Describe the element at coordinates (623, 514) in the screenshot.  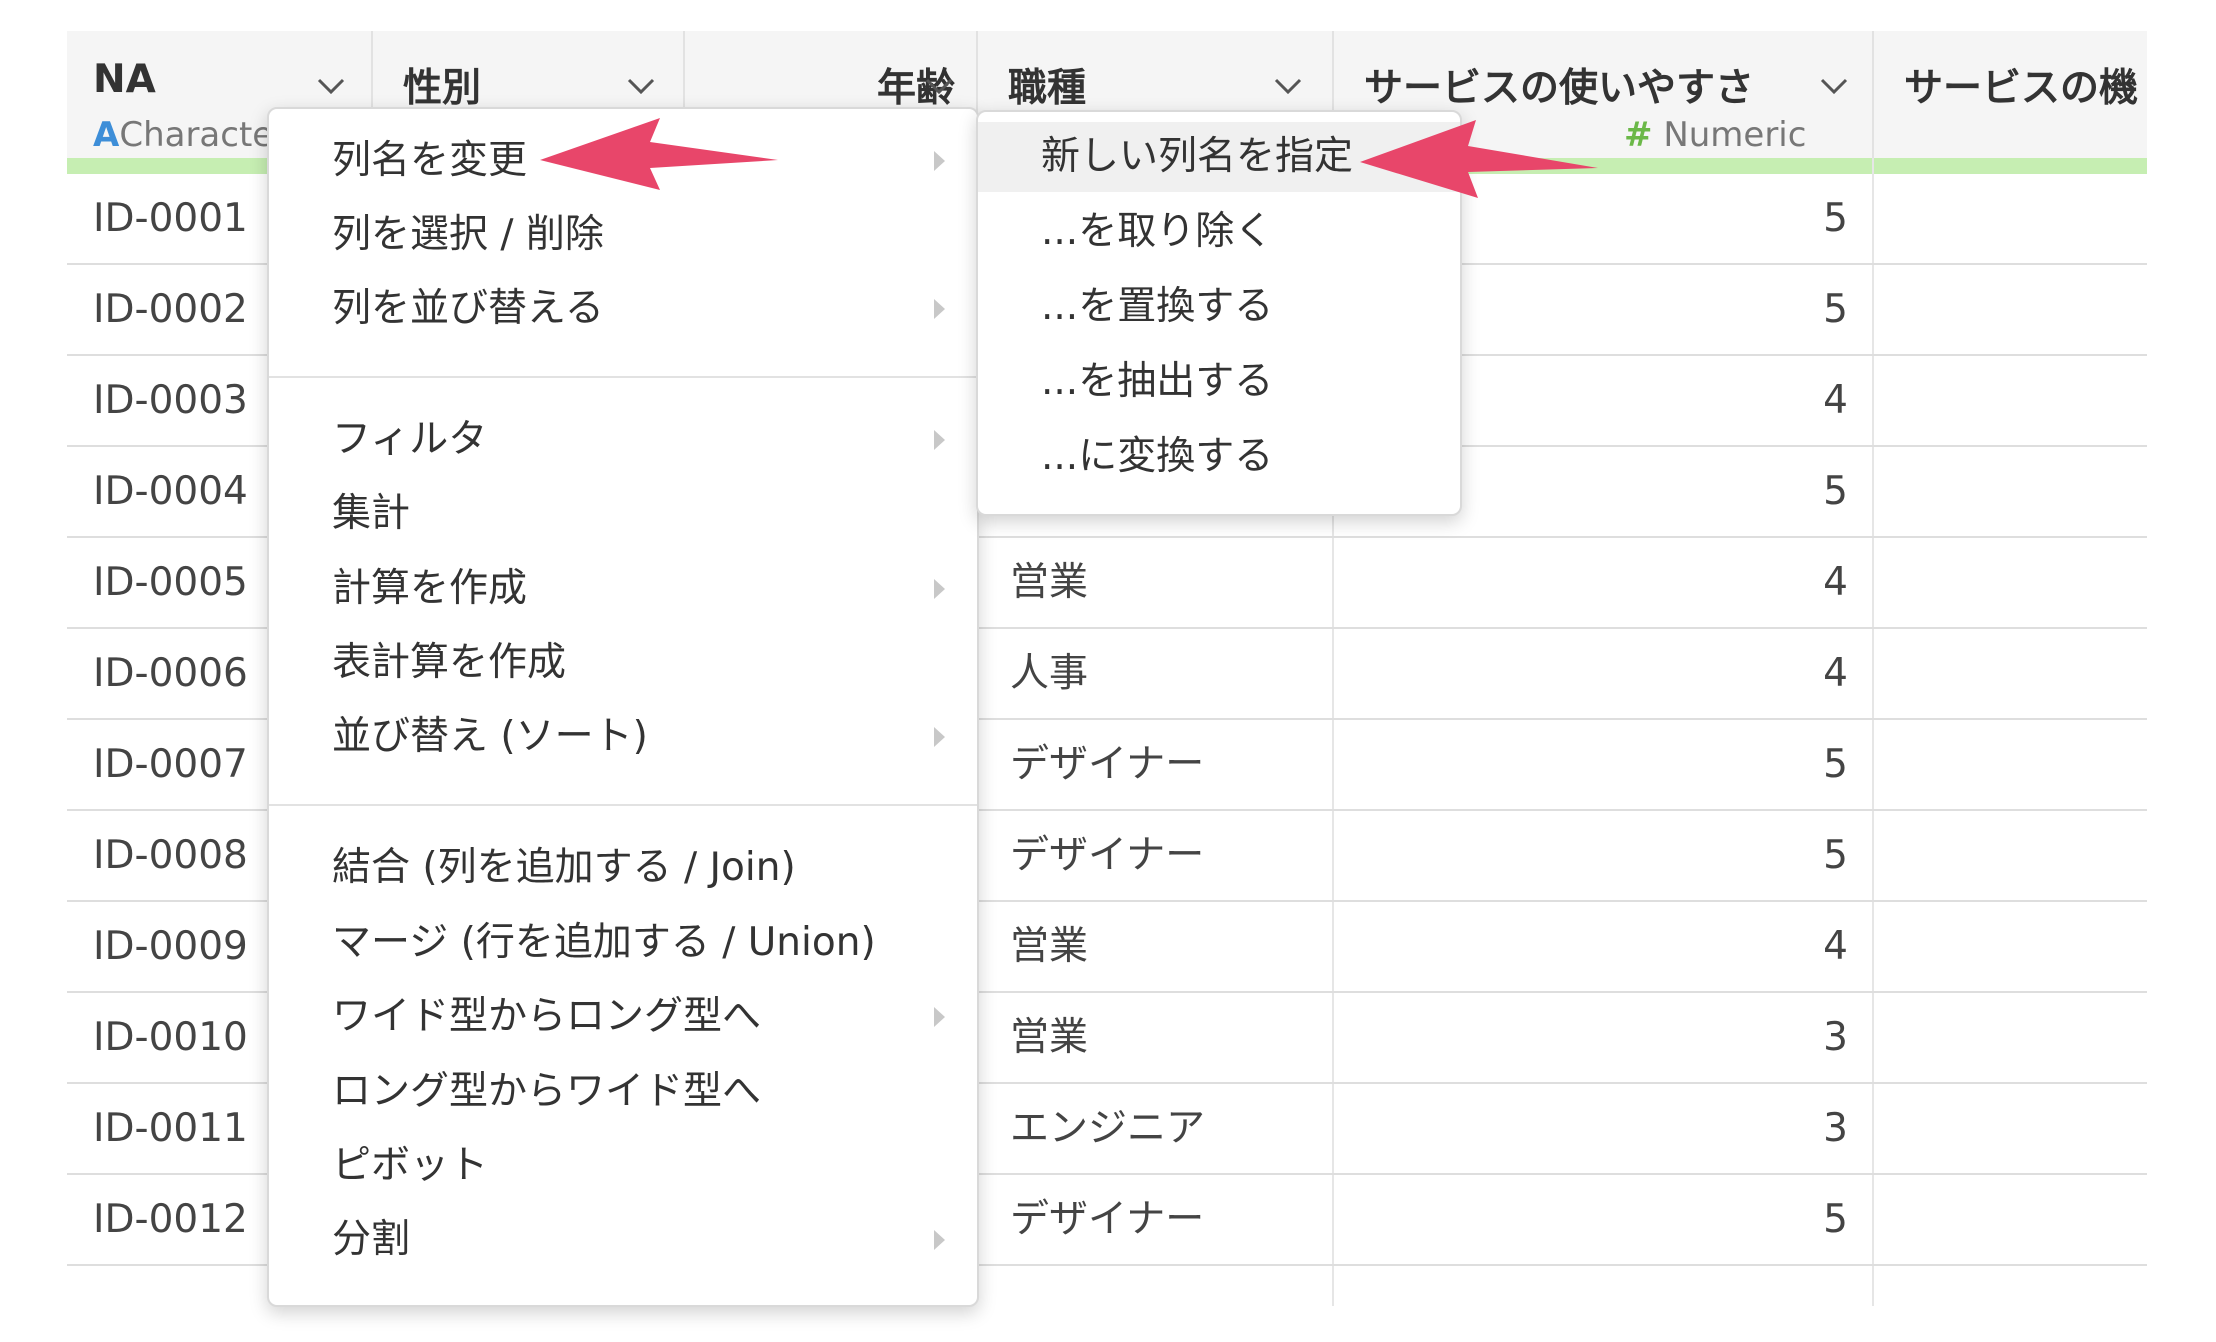
I see `menu-item: 集計` at that location.